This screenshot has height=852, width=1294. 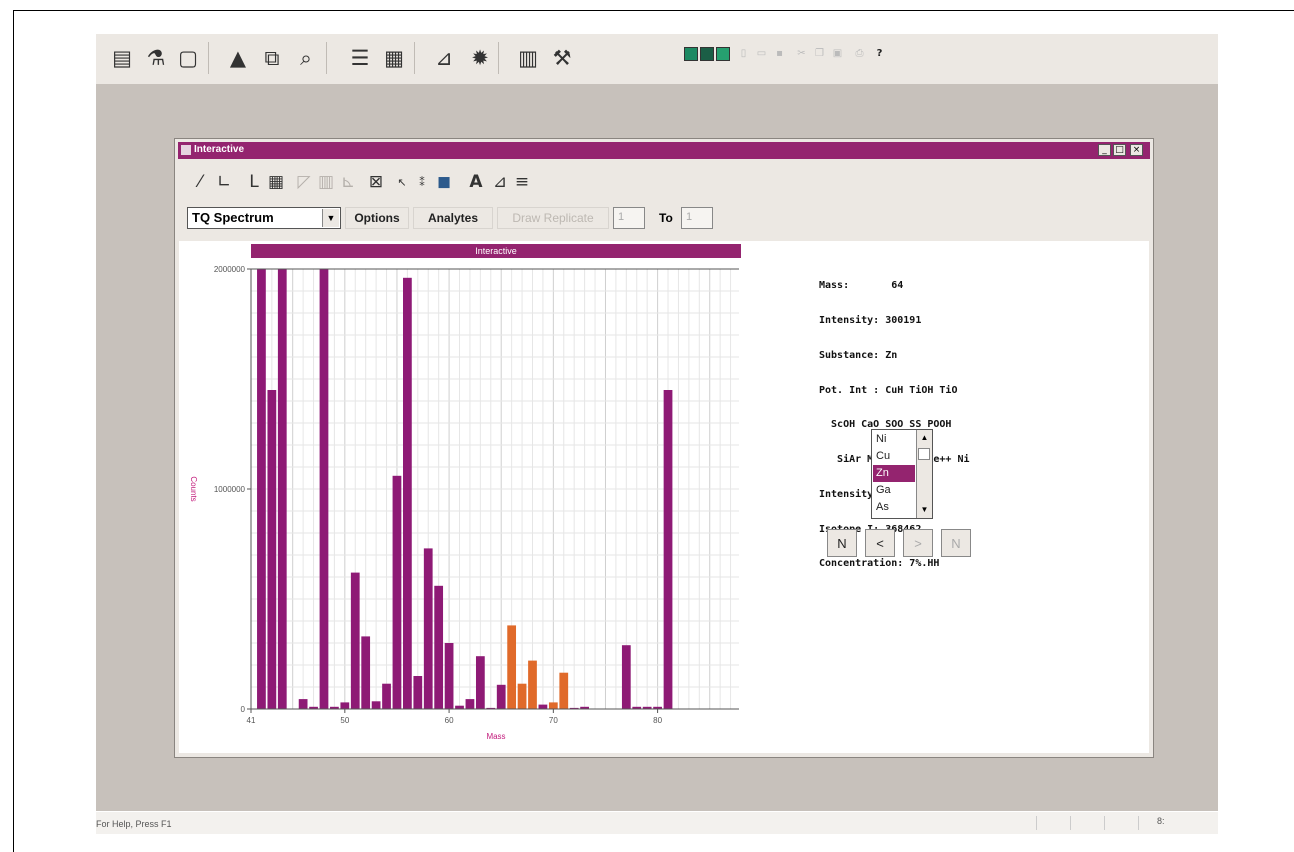 What do you see at coordinates (657, 59) in the screenshot?
I see `main-toolbar: ▤ ⚗ ▢ ▲ ⧉ ⌕ ☰ ▦ ⊿ ✹ ▥ ⚒ ▯ ▭ ▪ ✂ ❐ ▣ ⎙ ?` at bounding box center [657, 59].